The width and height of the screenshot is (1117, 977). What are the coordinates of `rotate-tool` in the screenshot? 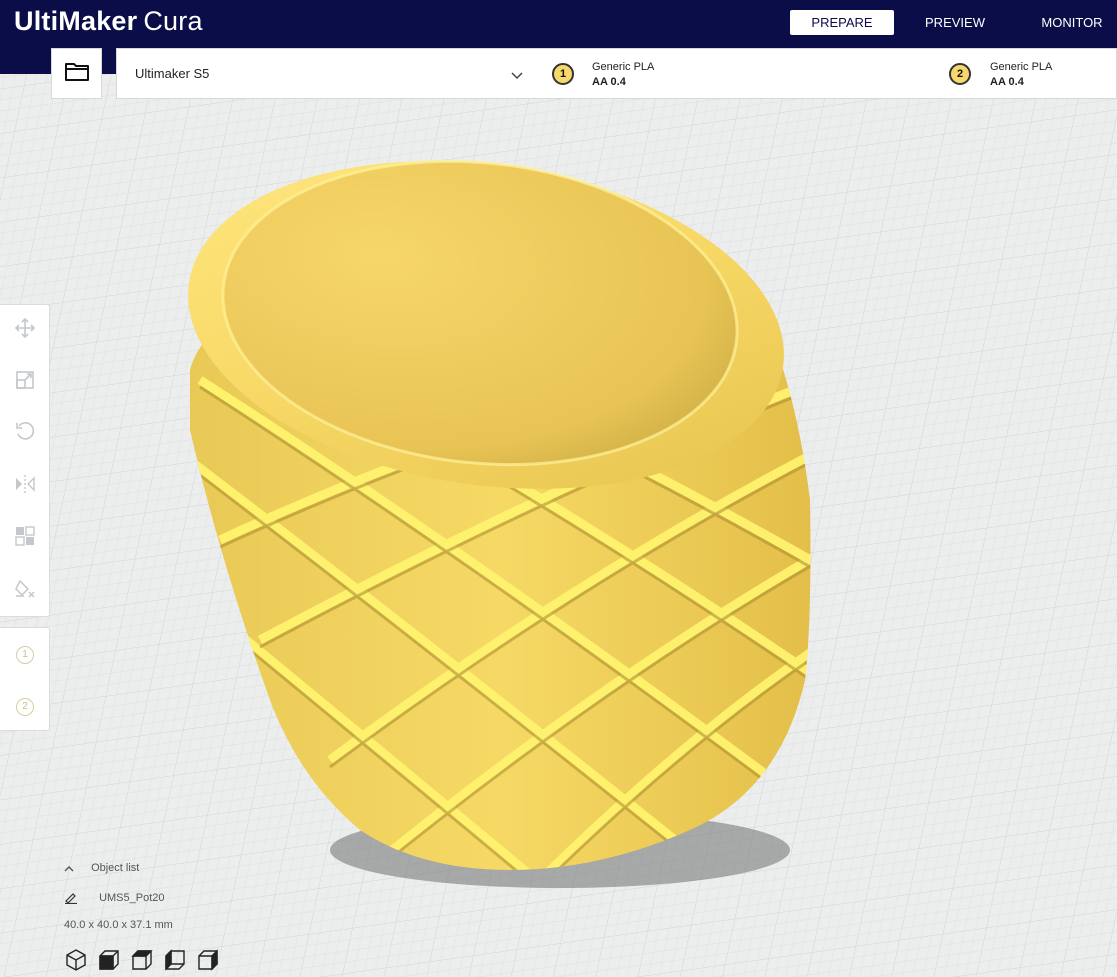 It's located at (25, 433).